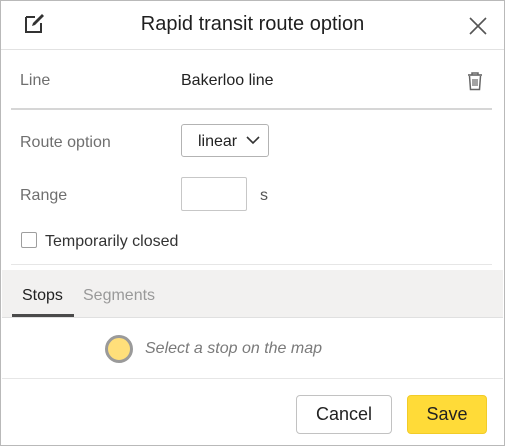 The image size is (505, 446). What do you see at coordinates (65, 142) in the screenshot?
I see `route-option-label: Route option` at bounding box center [65, 142].